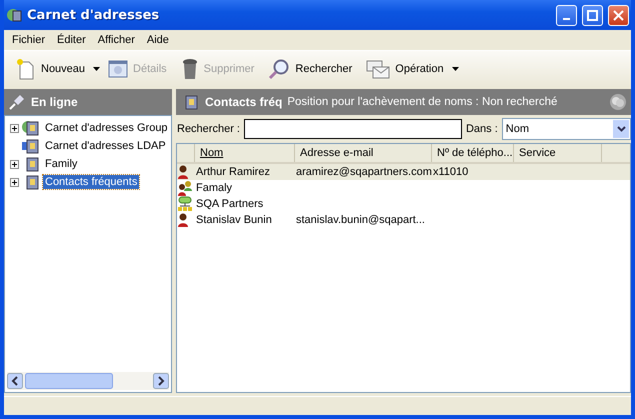  I want to click on close-button, so click(618, 15).